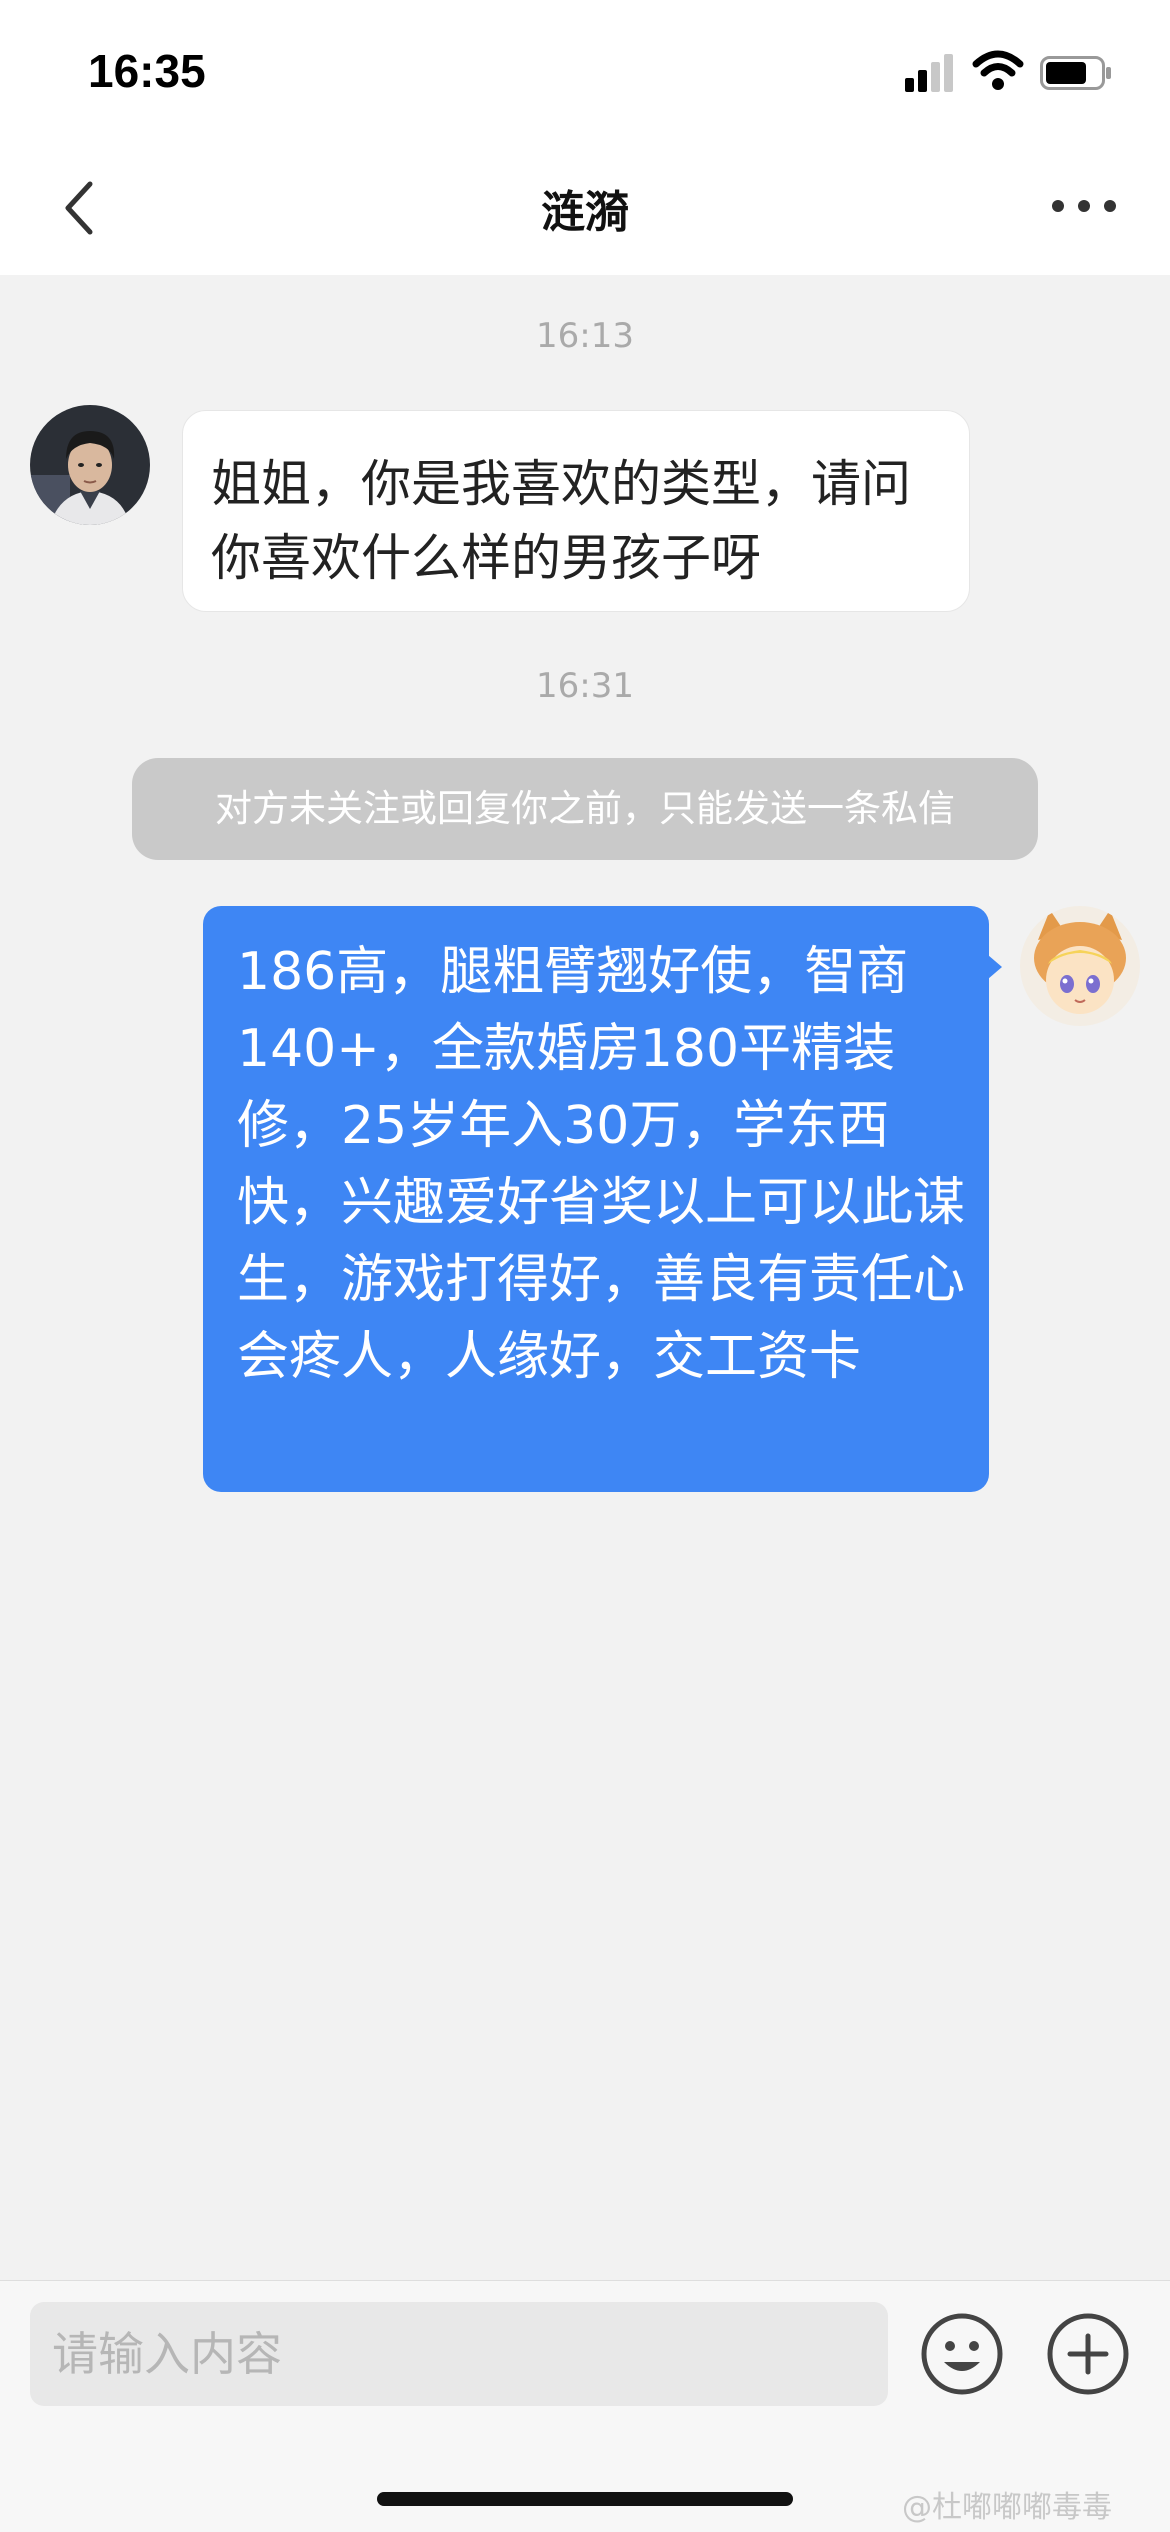 This screenshot has height=2532, width=1170. I want to click on system-notice: 对方未关注或回复你之前，只能发送一条私信, so click(585, 809).